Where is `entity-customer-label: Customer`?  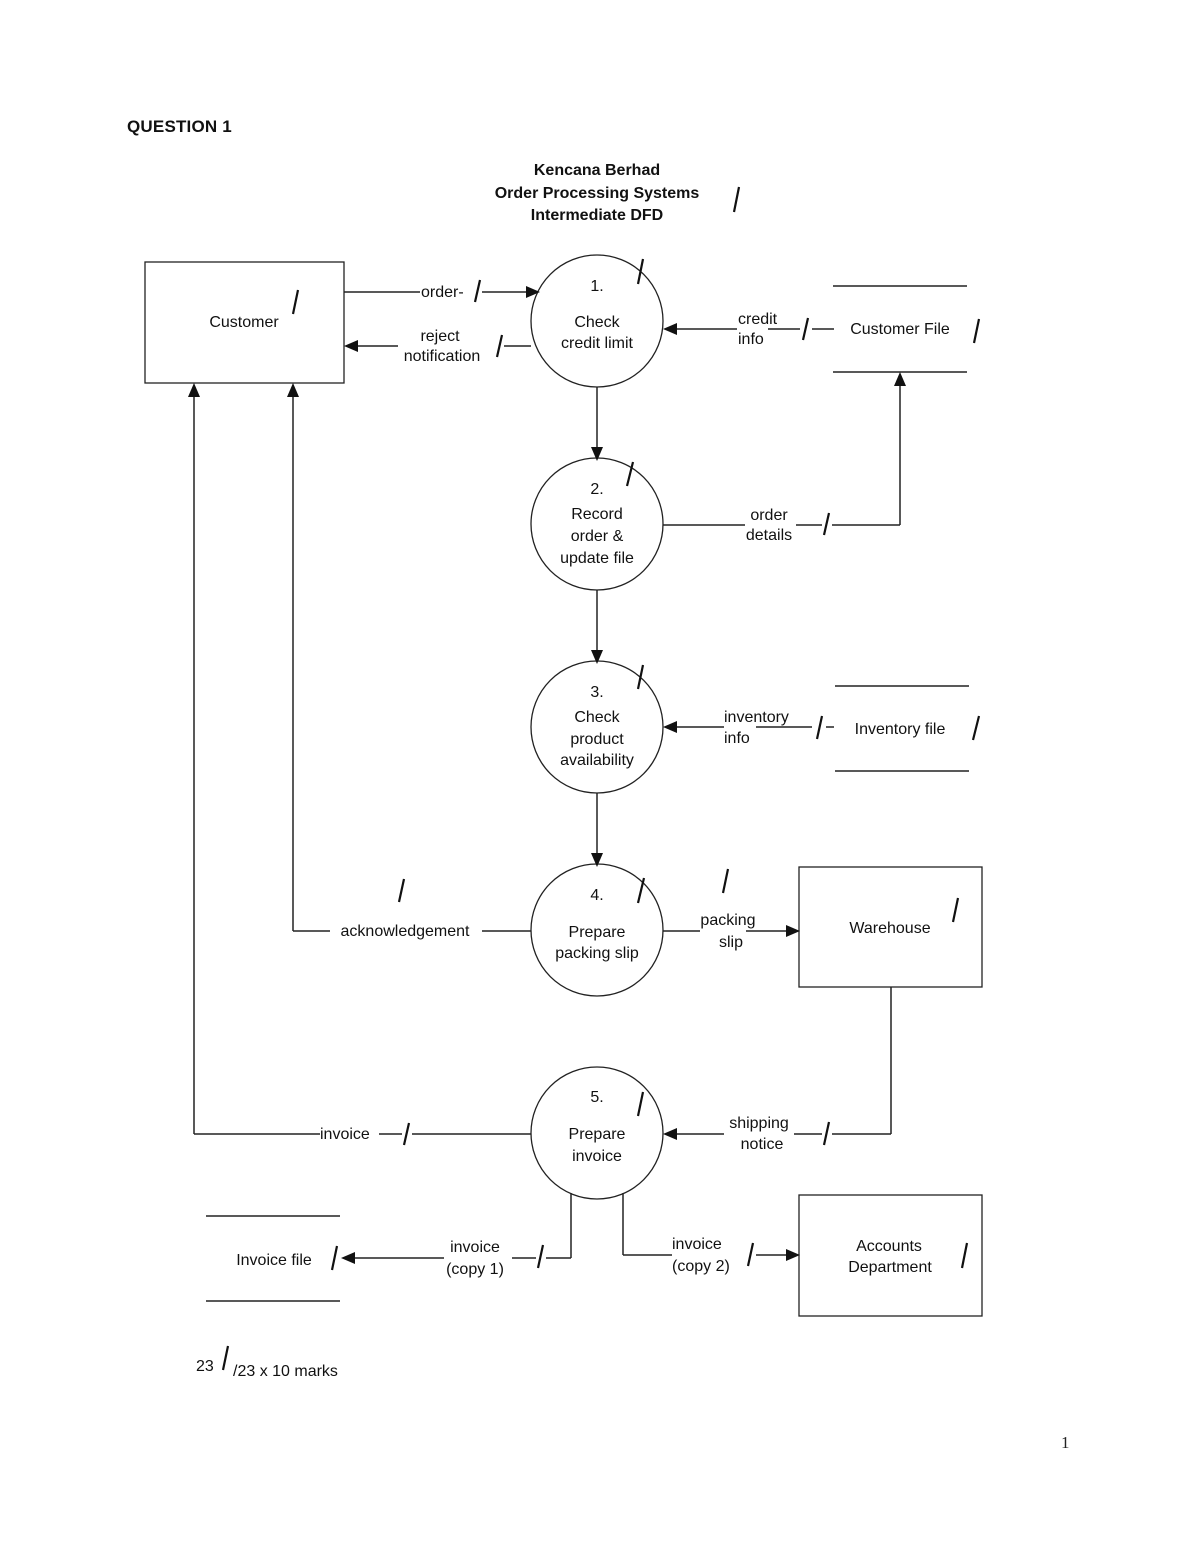
entity-customer-label: Customer is located at coordinates (244, 322).